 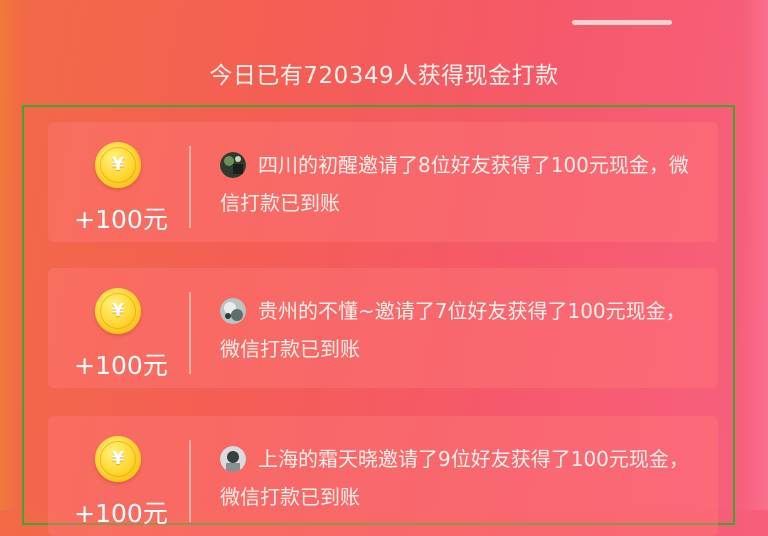 What do you see at coordinates (454, 184) in the screenshot?
I see `payout-message: 四川的初醒邀请了8位好友获得了100元现金，微信打款已到账` at bounding box center [454, 184].